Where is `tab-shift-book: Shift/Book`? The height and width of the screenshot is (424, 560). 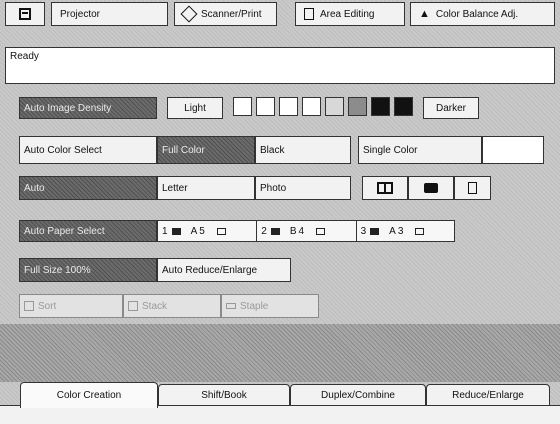 tab-shift-book: Shift/Book is located at coordinates (224, 395).